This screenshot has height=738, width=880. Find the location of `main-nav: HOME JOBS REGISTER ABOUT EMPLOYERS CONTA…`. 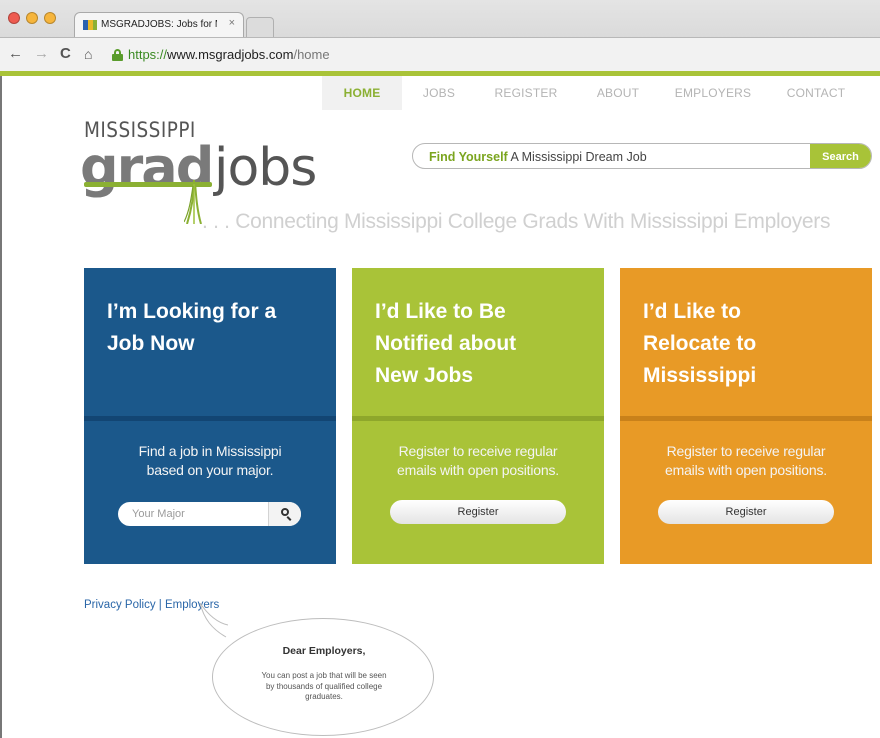

main-nav: HOME JOBS REGISTER ABOUT EMPLOYERS CONTA… is located at coordinates (594, 93).